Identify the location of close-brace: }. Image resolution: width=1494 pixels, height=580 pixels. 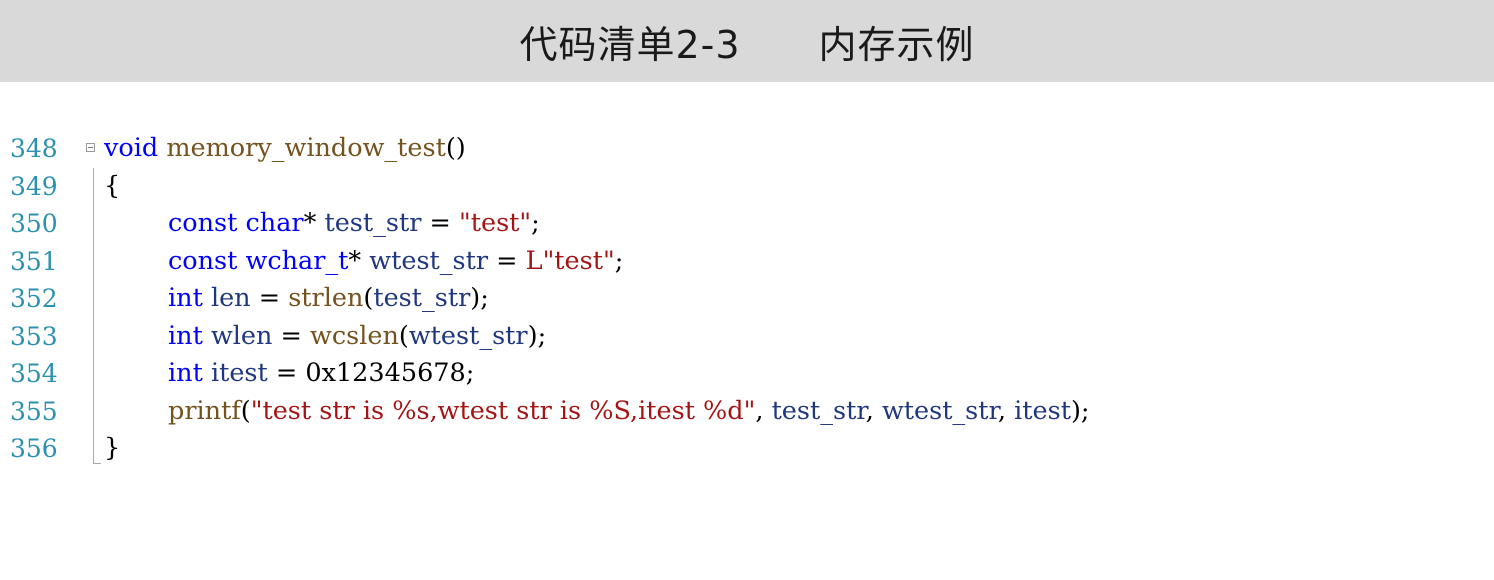
(112, 448).